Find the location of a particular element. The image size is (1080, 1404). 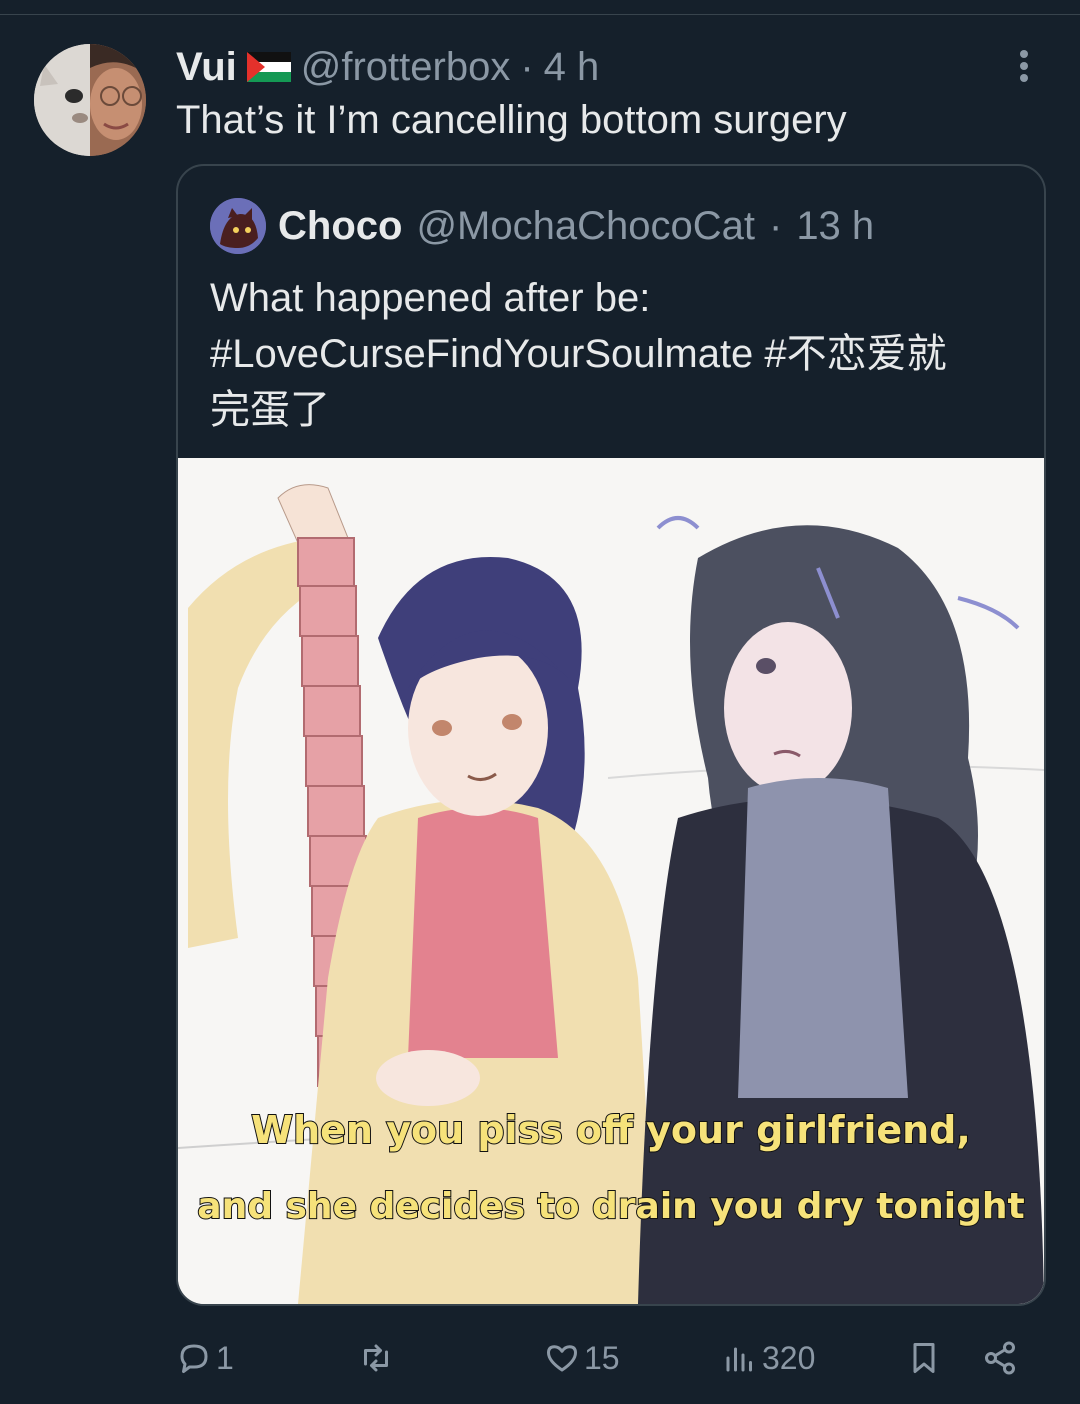

share-icon is located at coordinates (1000, 1358).